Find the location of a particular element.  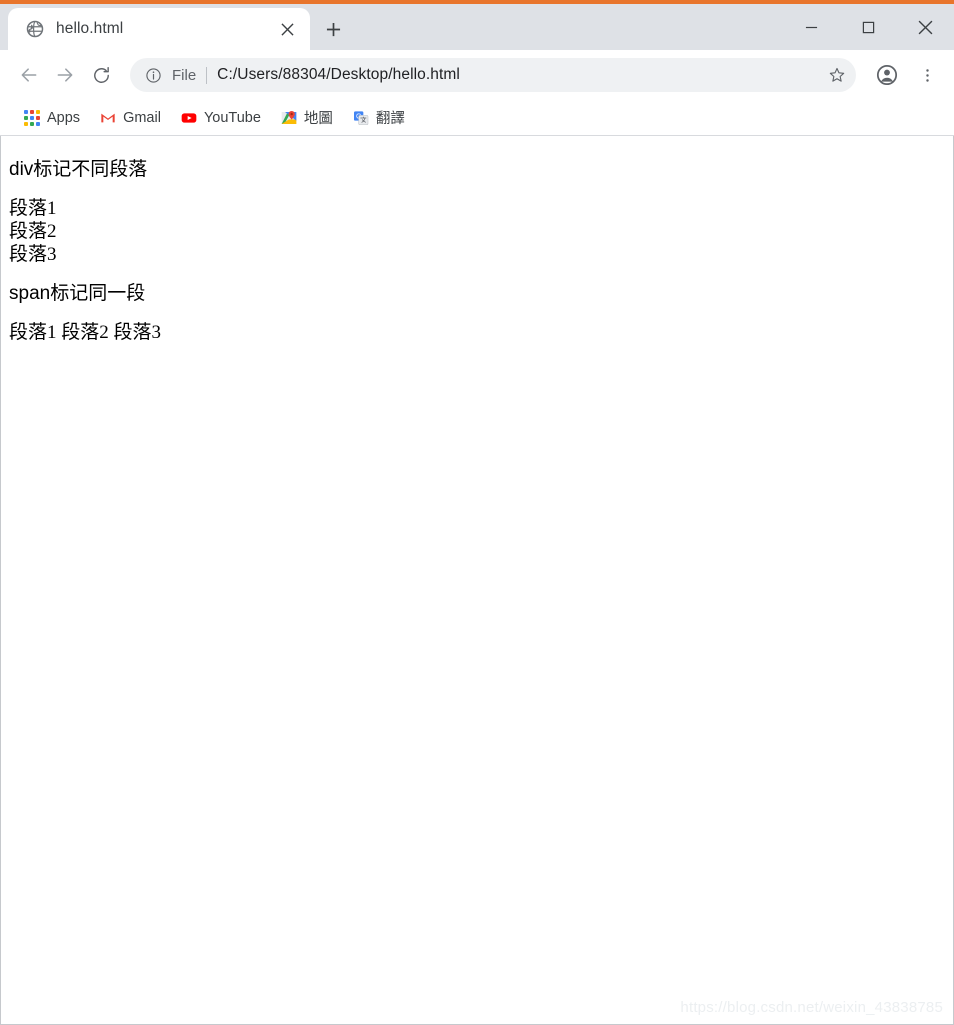

inline-paragraph-line: 段落1 段落2 段落3 is located at coordinates (85, 332).